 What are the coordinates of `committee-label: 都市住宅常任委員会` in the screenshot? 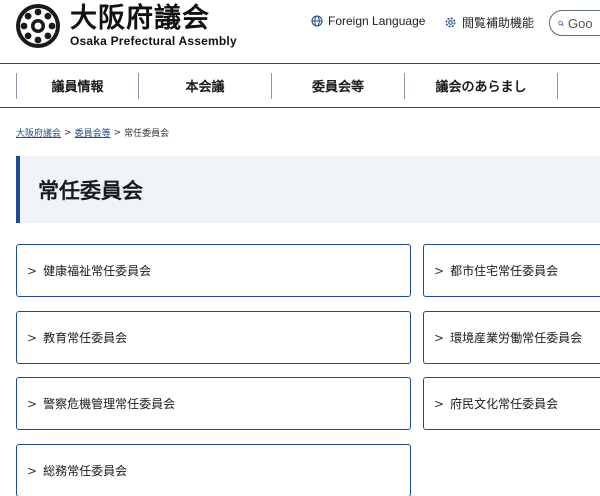 It's located at (504, 271).